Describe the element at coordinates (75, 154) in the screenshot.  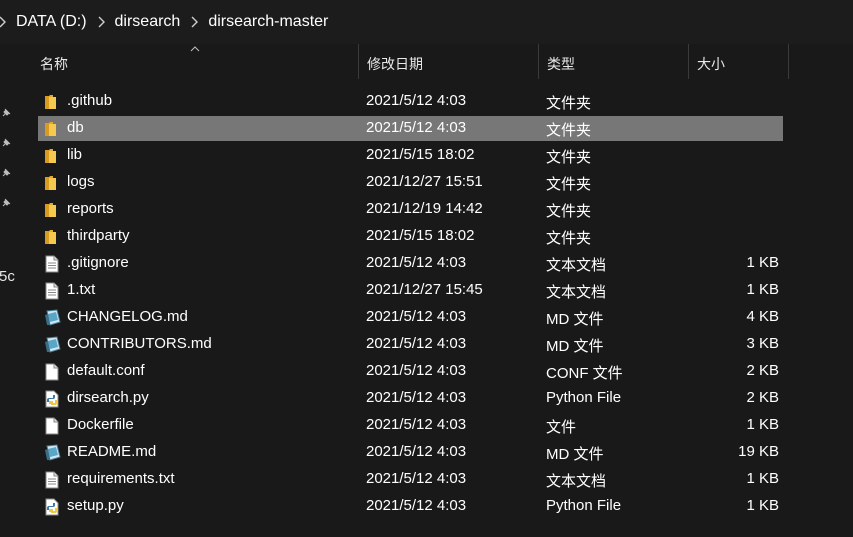
I see `file-name: lib` at that location.